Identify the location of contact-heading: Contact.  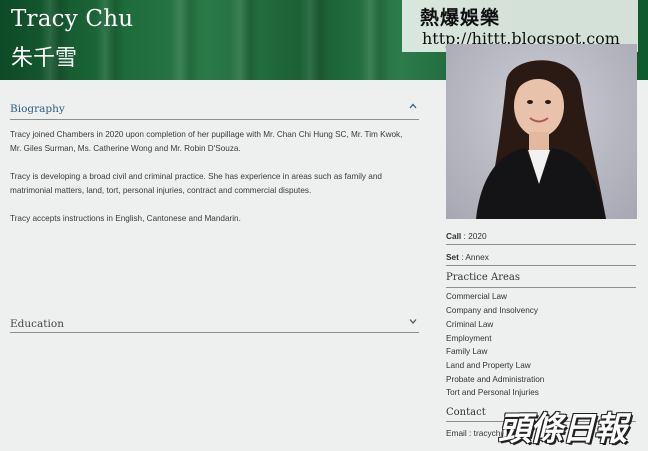
(466, 412).